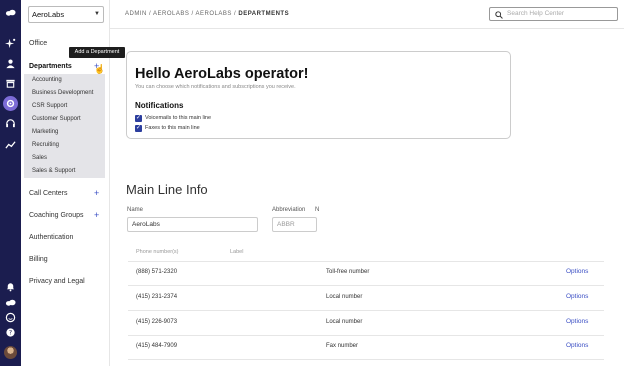 This screenshot has width=624, height=366. What do you see at coordinates (157, 346) in the screenshot?
I see `phone-number: (415) 484-7909` at bounding box center [157, 346].